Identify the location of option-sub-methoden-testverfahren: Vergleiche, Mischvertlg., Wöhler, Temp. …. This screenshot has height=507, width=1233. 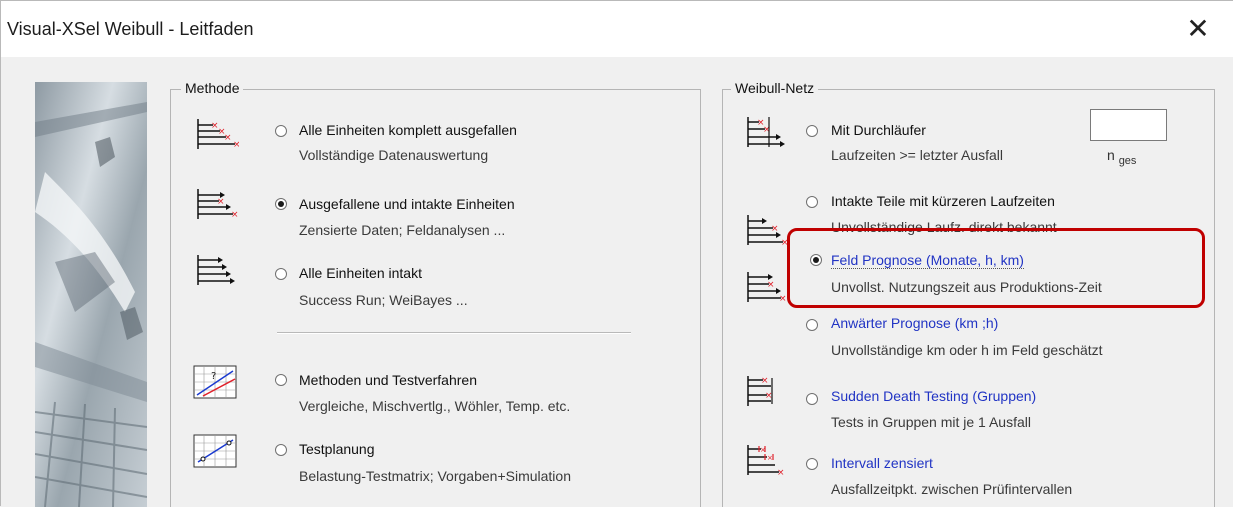
(435, 406).